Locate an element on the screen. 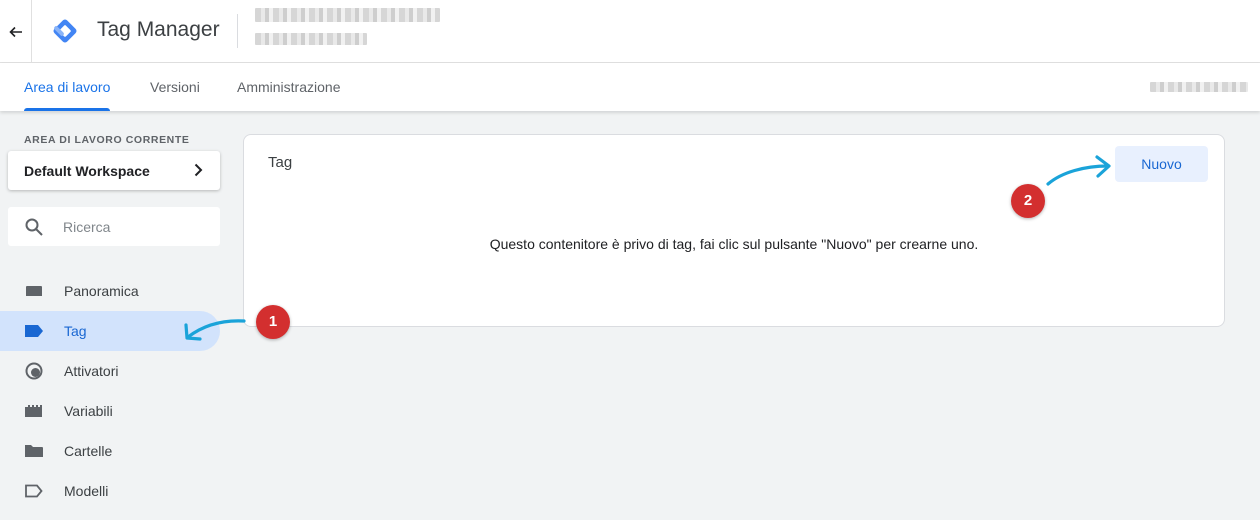 Image resolution: width=1260 pixels, height=520 pixels. app-title: Tag Manager is located at coordinates (158, 29).